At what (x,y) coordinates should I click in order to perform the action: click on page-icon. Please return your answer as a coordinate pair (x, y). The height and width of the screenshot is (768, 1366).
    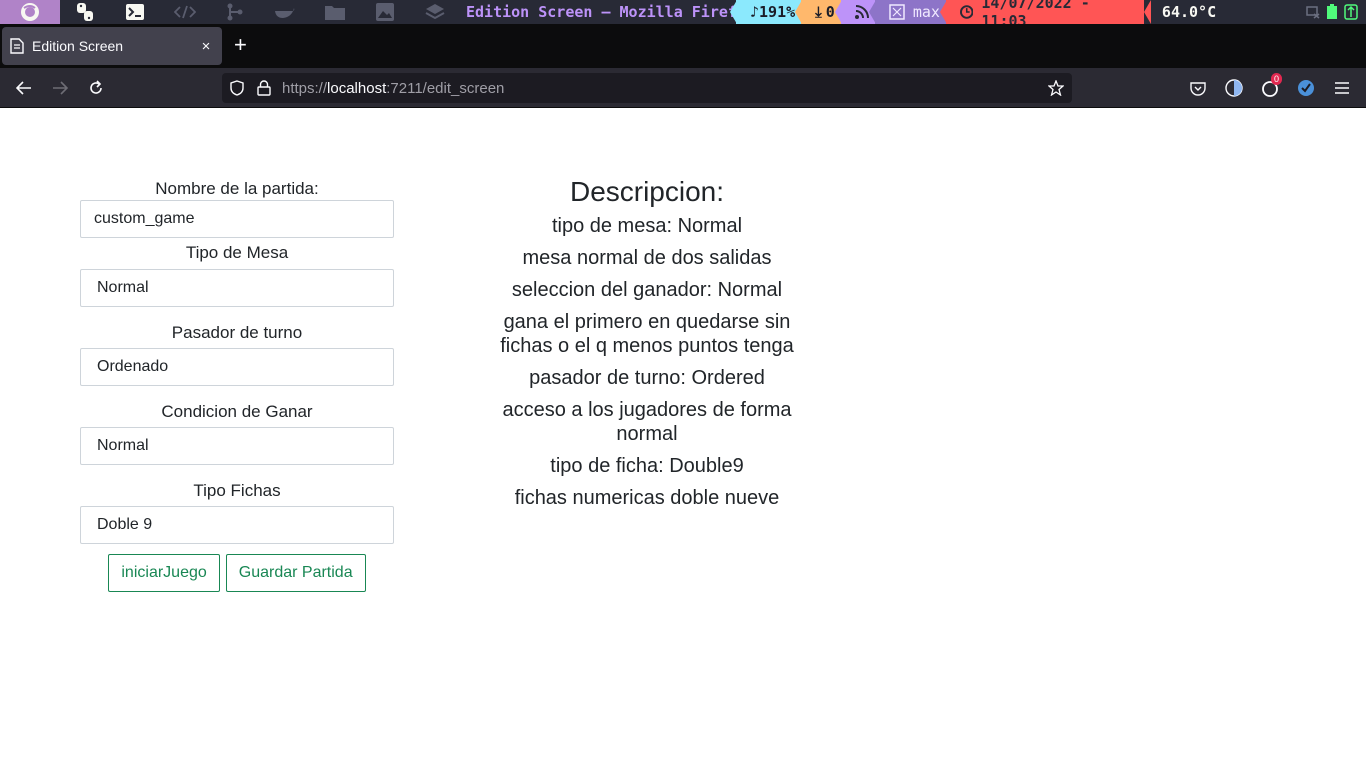
    Looking at the image, I should click on (17, 46).